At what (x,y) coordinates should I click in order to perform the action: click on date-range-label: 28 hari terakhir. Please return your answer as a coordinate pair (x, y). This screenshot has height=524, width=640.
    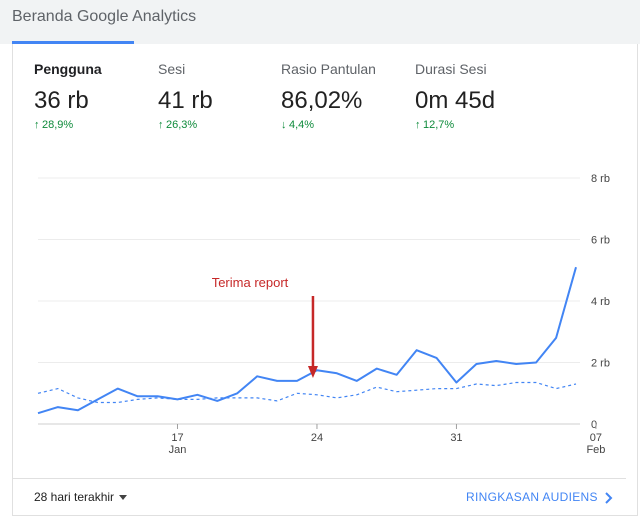
    Looking at the image, I should click on (74, 497).